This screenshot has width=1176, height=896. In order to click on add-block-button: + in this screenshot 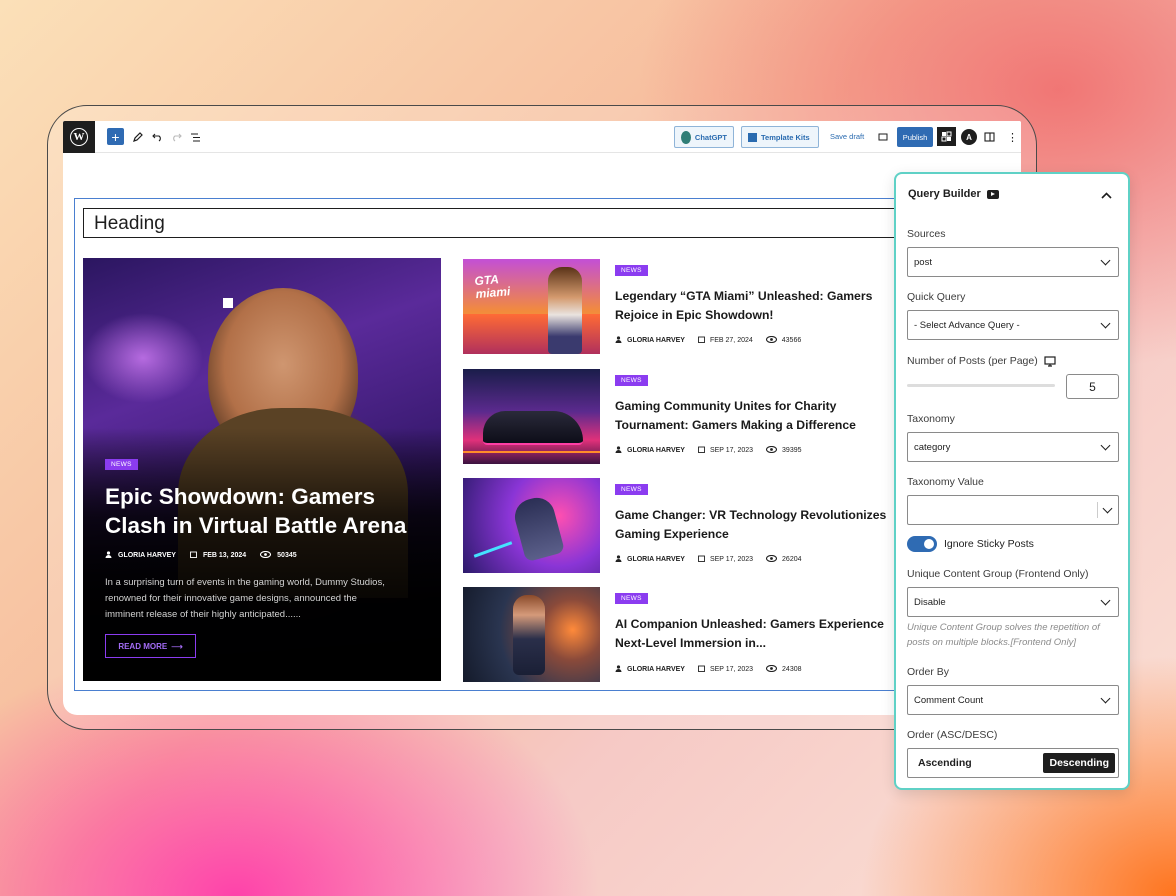, I will do `click(115, 136)`.